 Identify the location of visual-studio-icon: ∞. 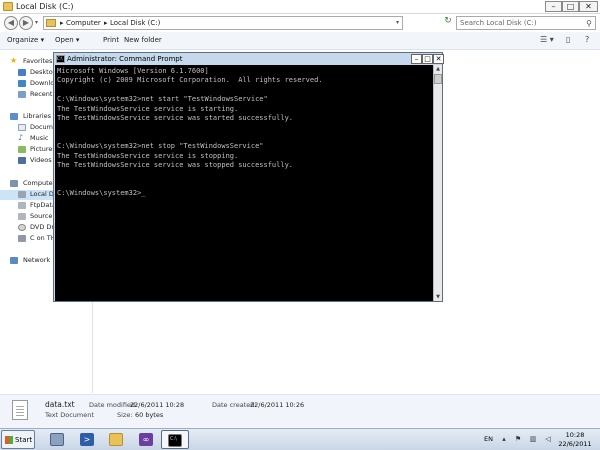
(146, 439).